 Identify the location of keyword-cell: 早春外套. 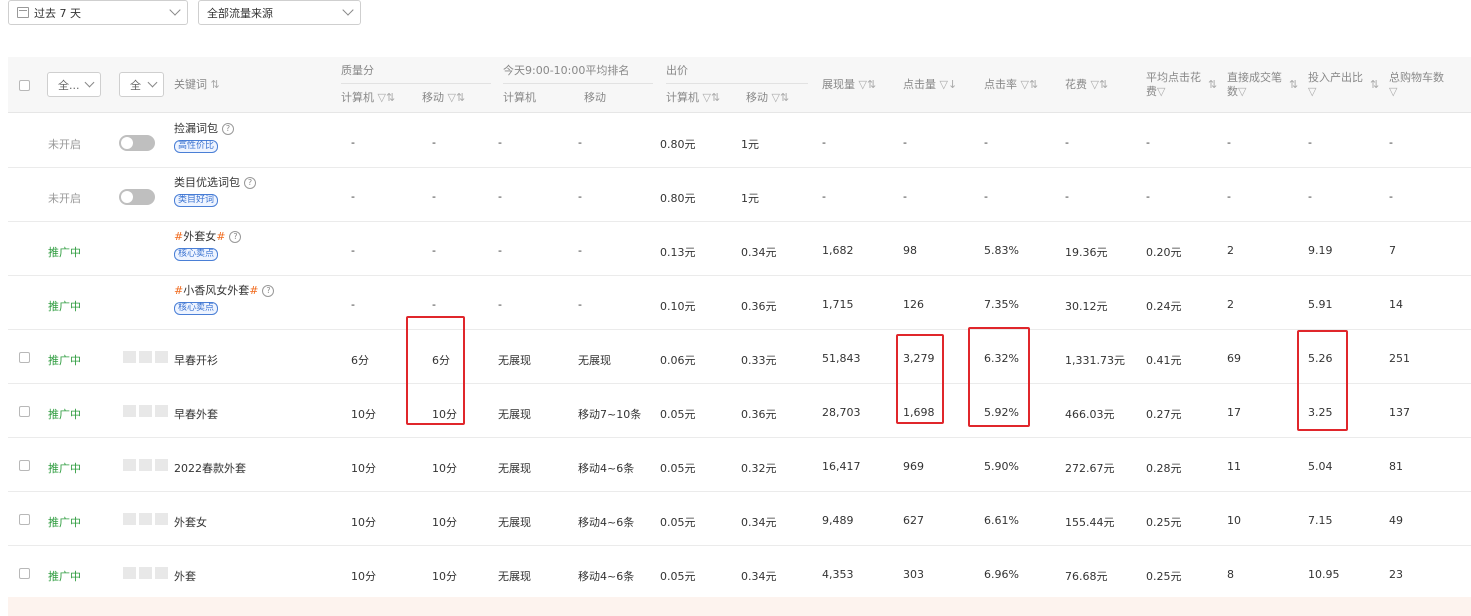
(196, 414).